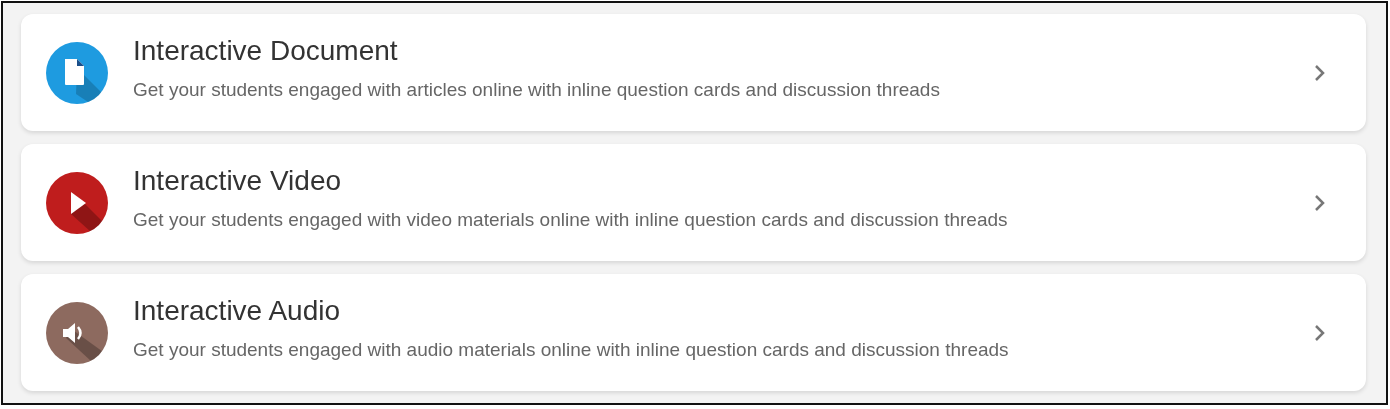  I want to click on card-title: Interactive Video, so click(238, 180).